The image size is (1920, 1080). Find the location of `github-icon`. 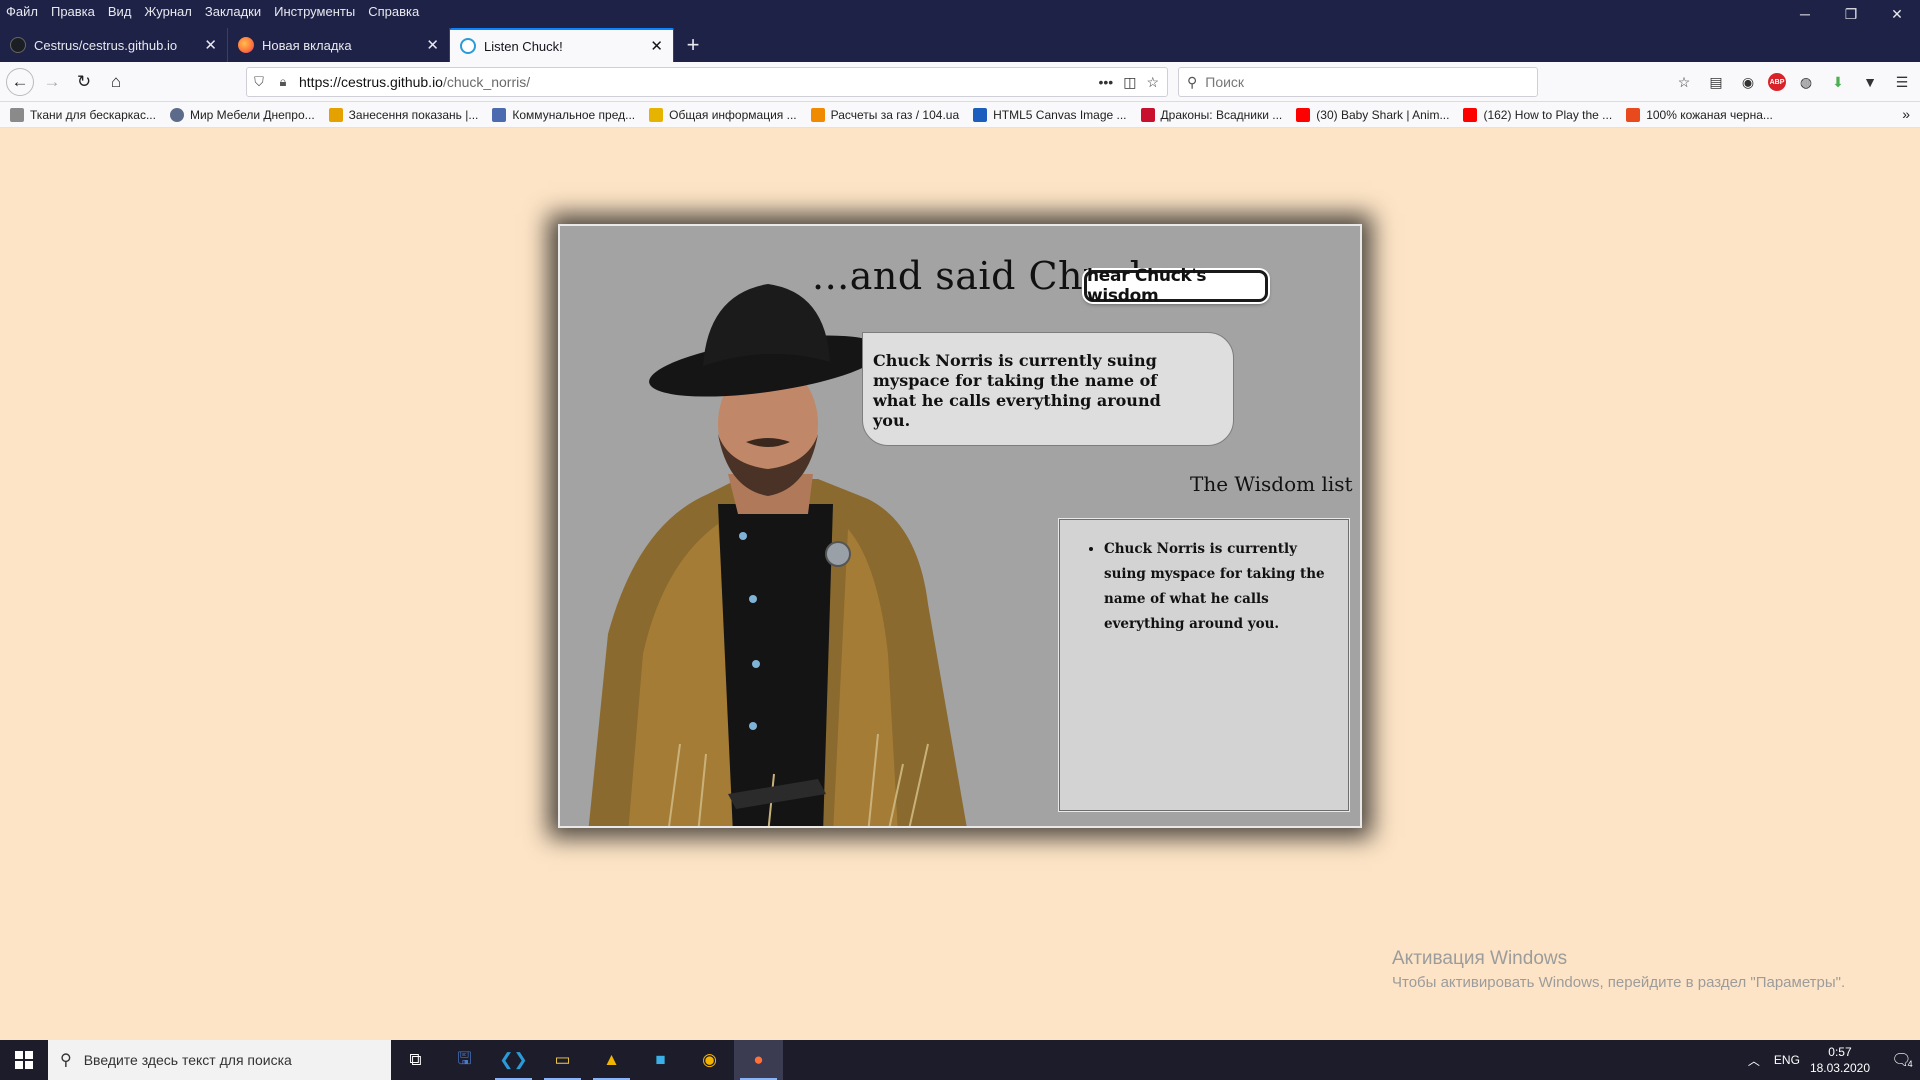

github-icon is located at coordinates (18, 45).